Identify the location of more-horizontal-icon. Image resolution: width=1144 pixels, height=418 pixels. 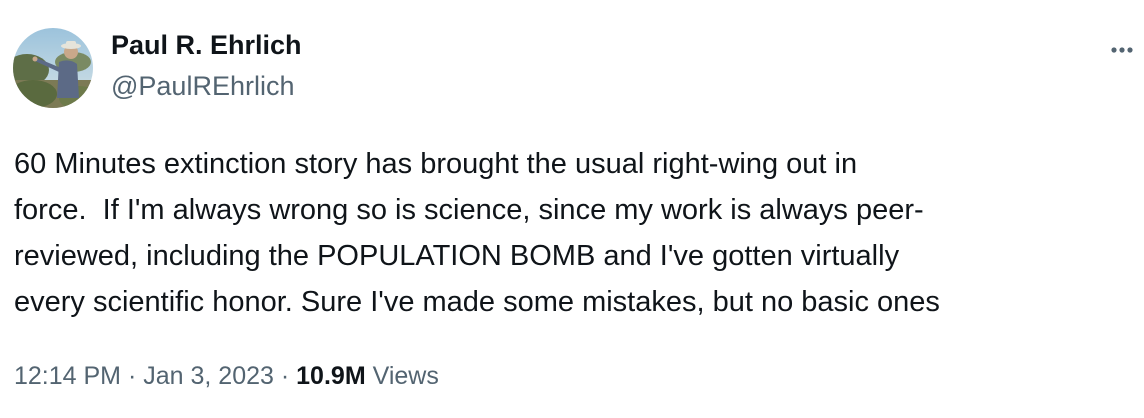
(1122, 50).